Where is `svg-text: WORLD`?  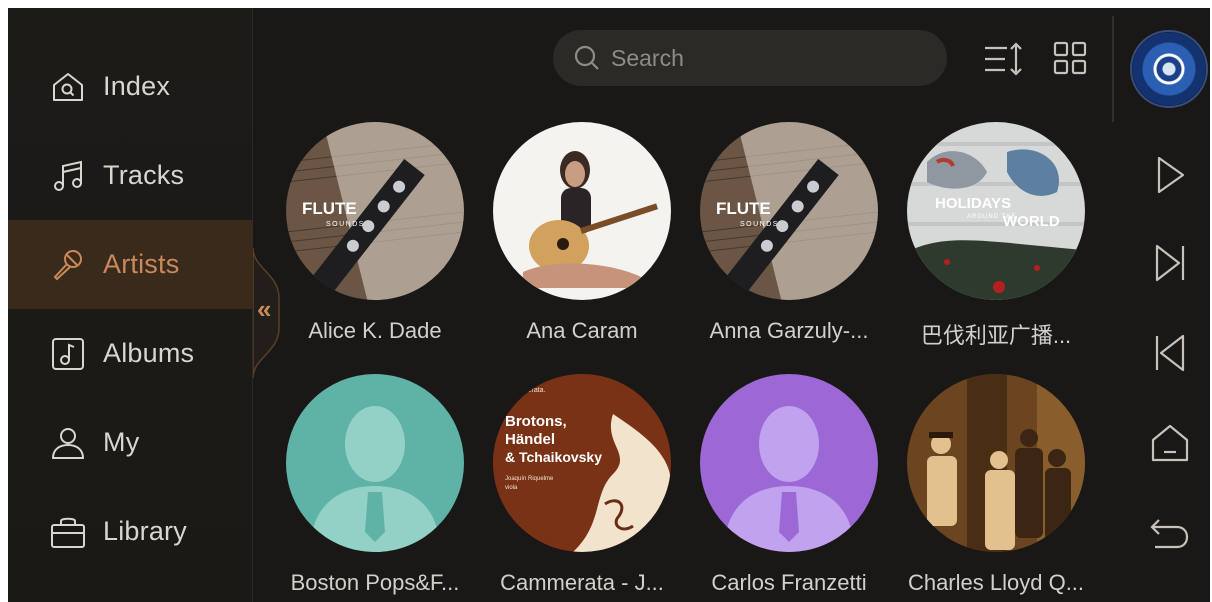
svg-text: WORLD is located at coordinates (1031, 221).